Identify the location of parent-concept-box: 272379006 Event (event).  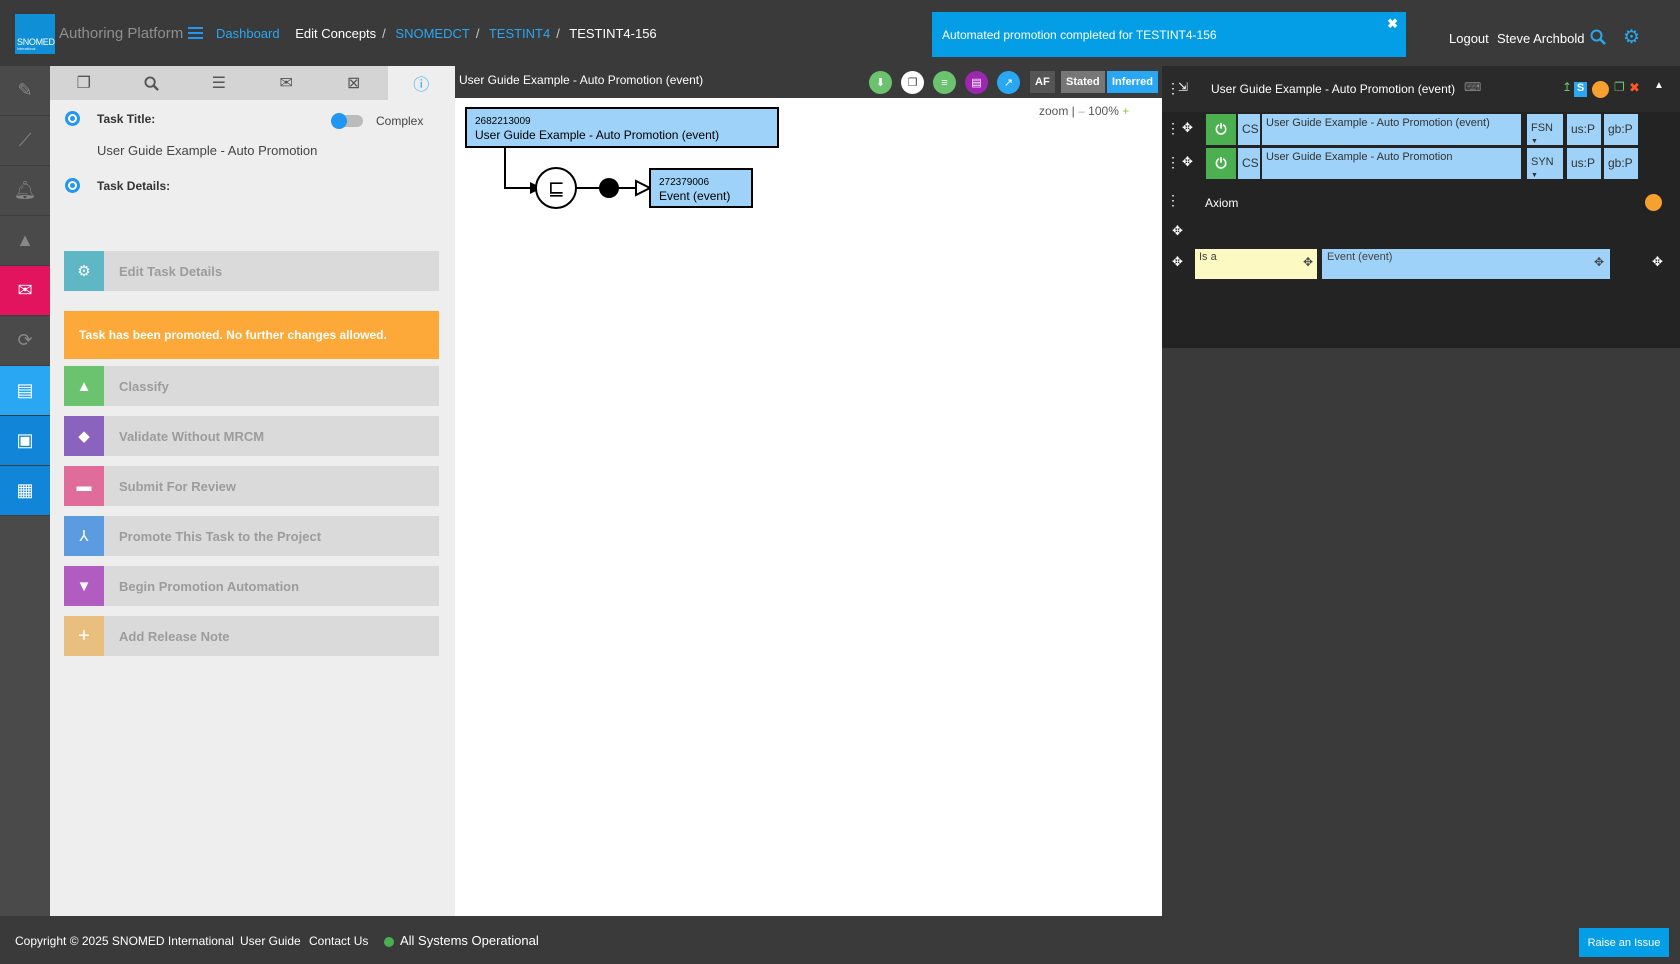
(701, 188).